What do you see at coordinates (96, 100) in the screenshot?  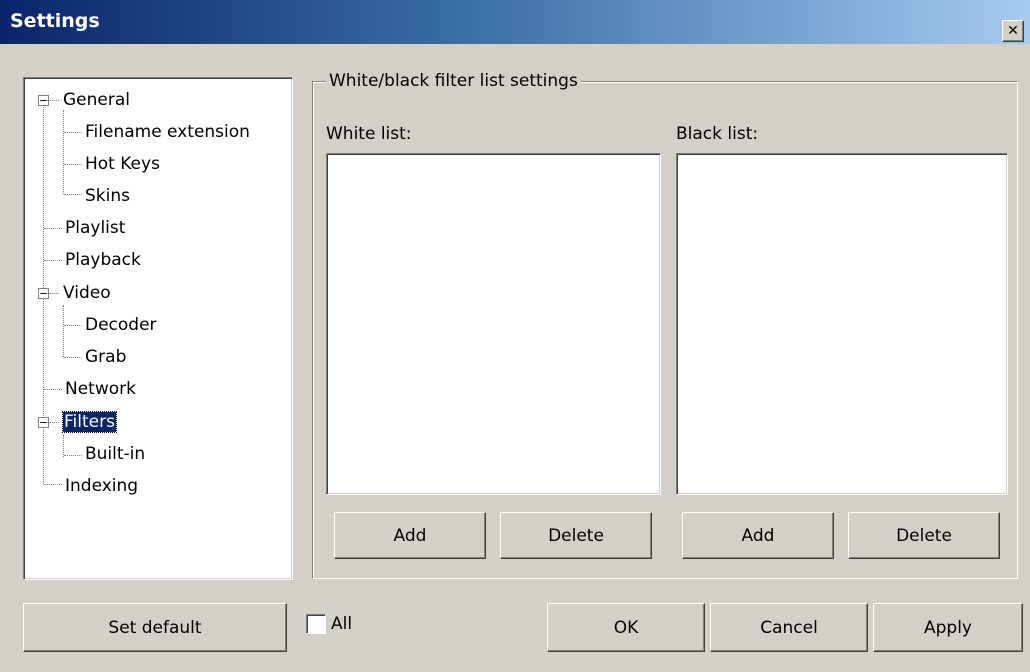 I see `tree-item-general: General` at bounding box center [96, 100].